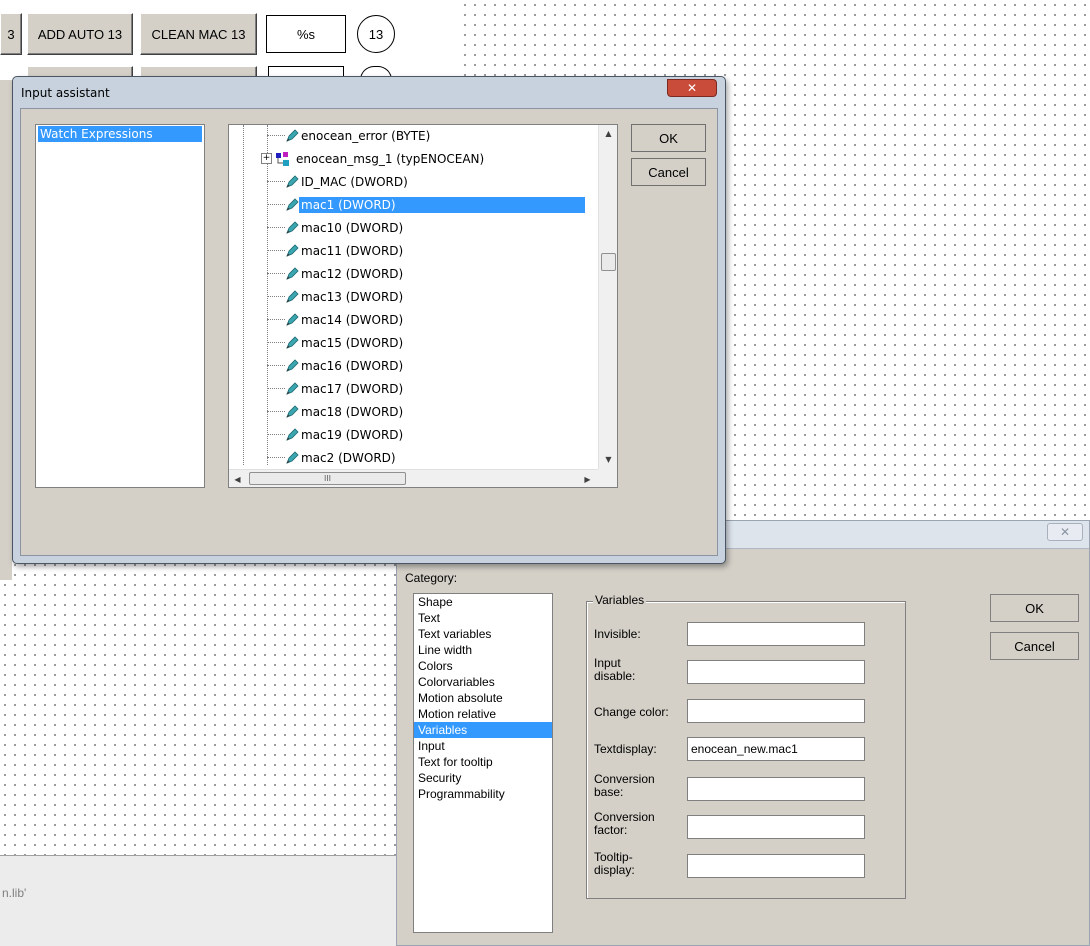 The image size is (1090, 946). Describe the element at coordinates (352, 319) in the screenshot. I see `tree-item-label: mac14 (DWORD)` at that location.